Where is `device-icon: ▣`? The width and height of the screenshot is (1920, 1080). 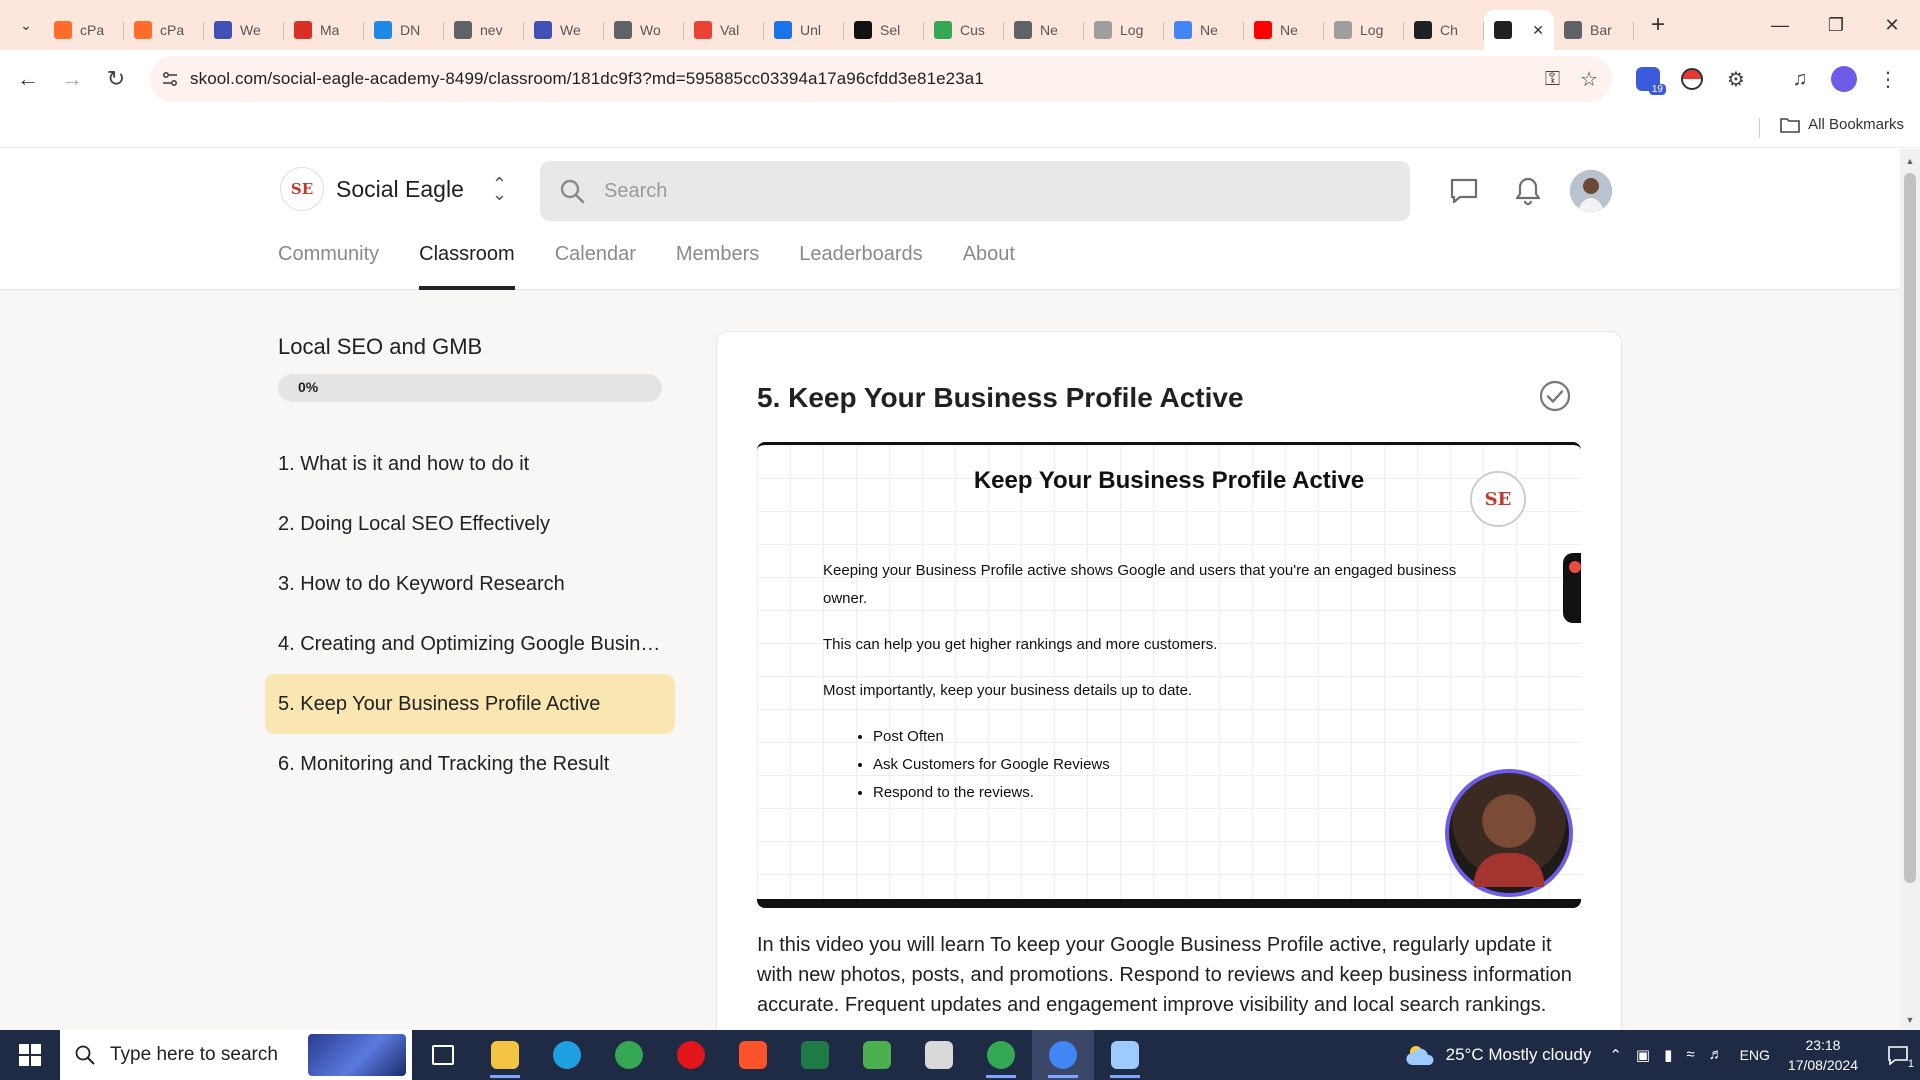
device-icon: ▣ is located at coordinates (1643, 1055).